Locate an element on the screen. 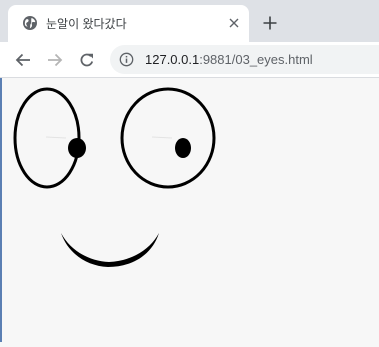 The image size is (379, 347). arrow-left-icon is located at coordinates (23, 60).